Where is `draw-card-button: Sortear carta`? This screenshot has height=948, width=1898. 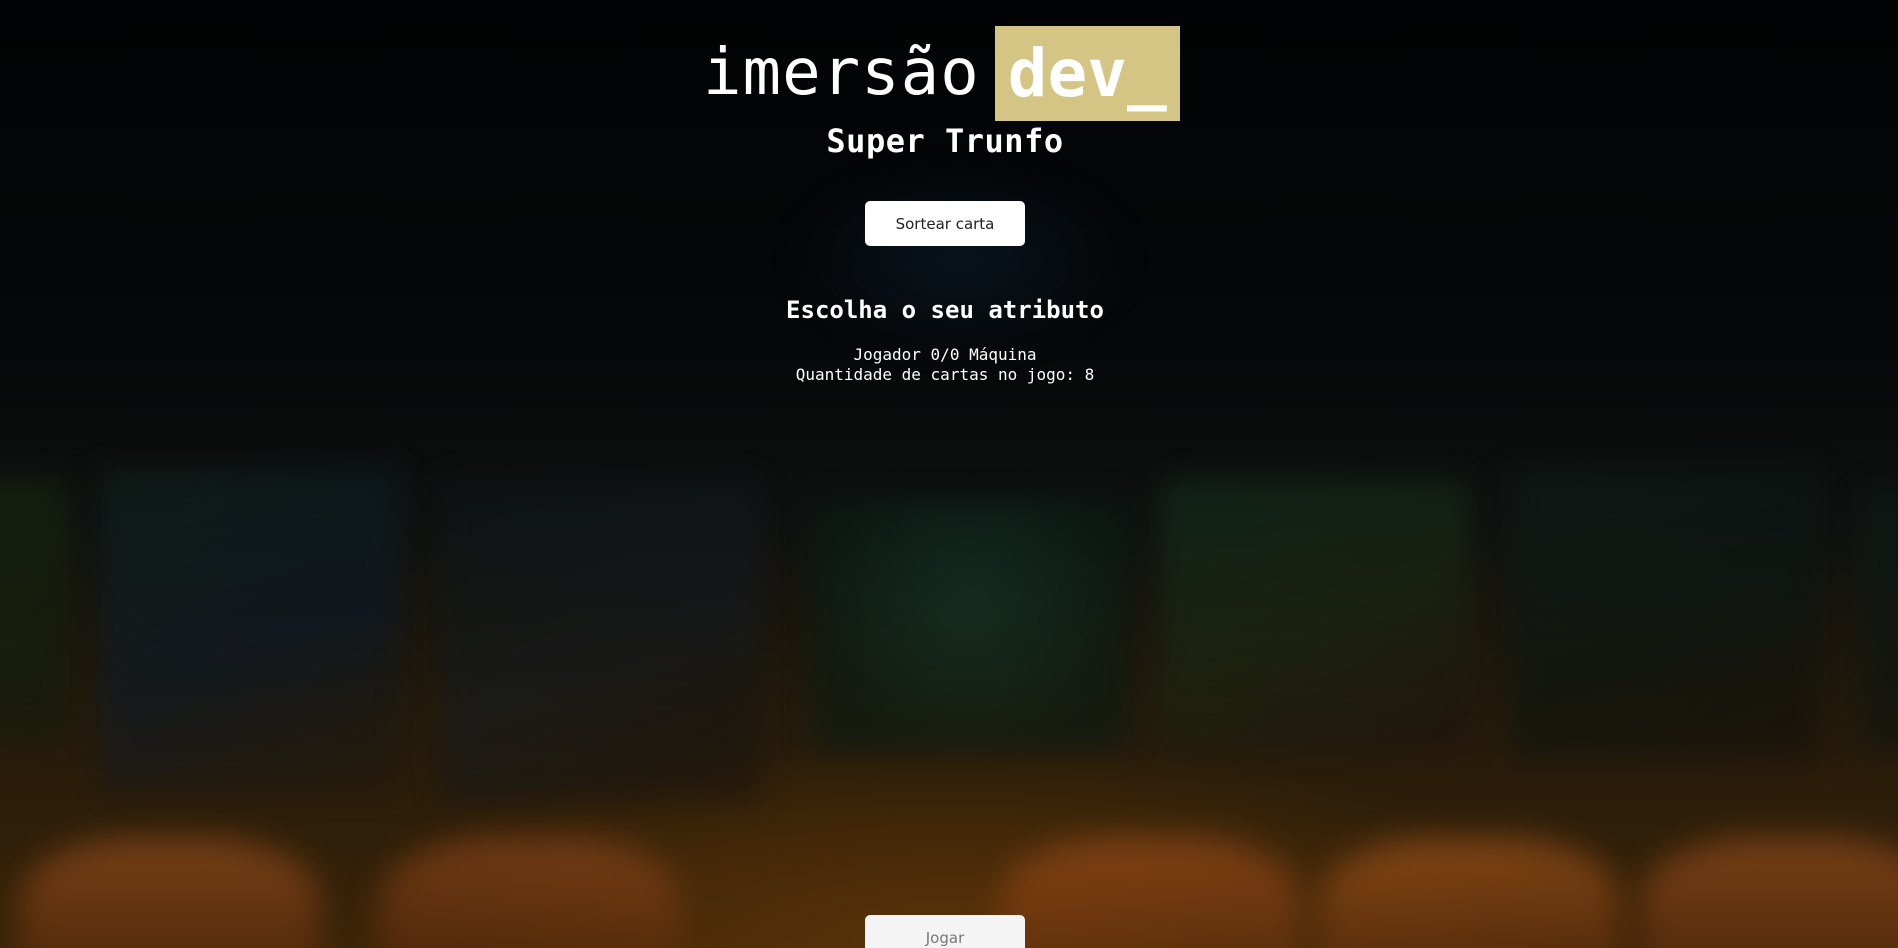
draw-card-button: Sortear carta is located at coordinates (945, 223).